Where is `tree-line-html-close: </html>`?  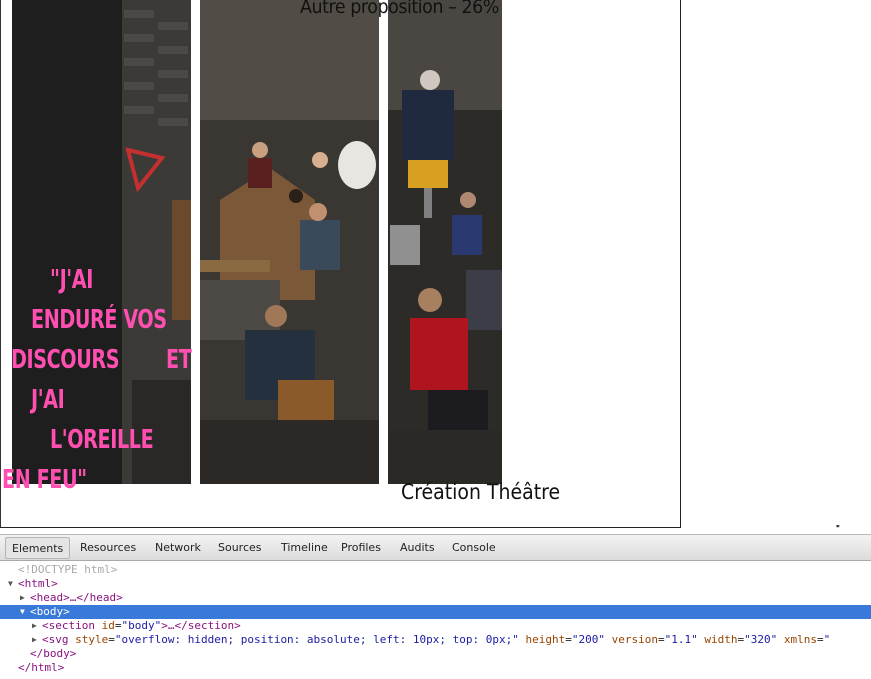
tree-line-html-close: </html> is located at coordinates (435, 668).